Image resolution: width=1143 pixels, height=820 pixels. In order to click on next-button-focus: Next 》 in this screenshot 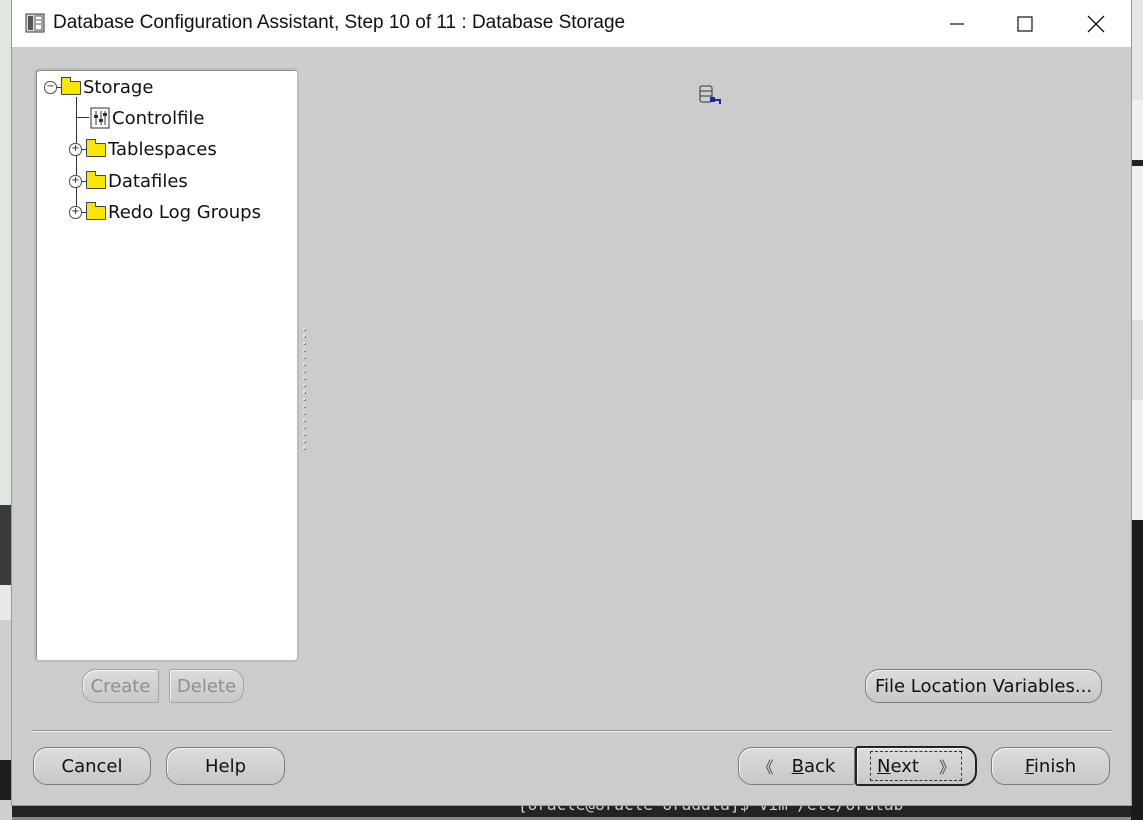, I will do `click(916, 766)`.